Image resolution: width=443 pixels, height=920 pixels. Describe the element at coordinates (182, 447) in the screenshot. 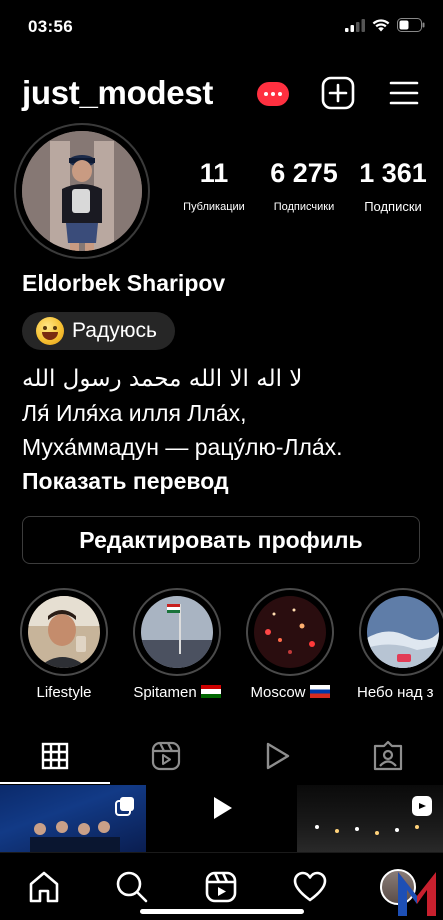

I see `bio-line-3: Муха́ммадун — рацу́лю-Лла́х.` at that location.